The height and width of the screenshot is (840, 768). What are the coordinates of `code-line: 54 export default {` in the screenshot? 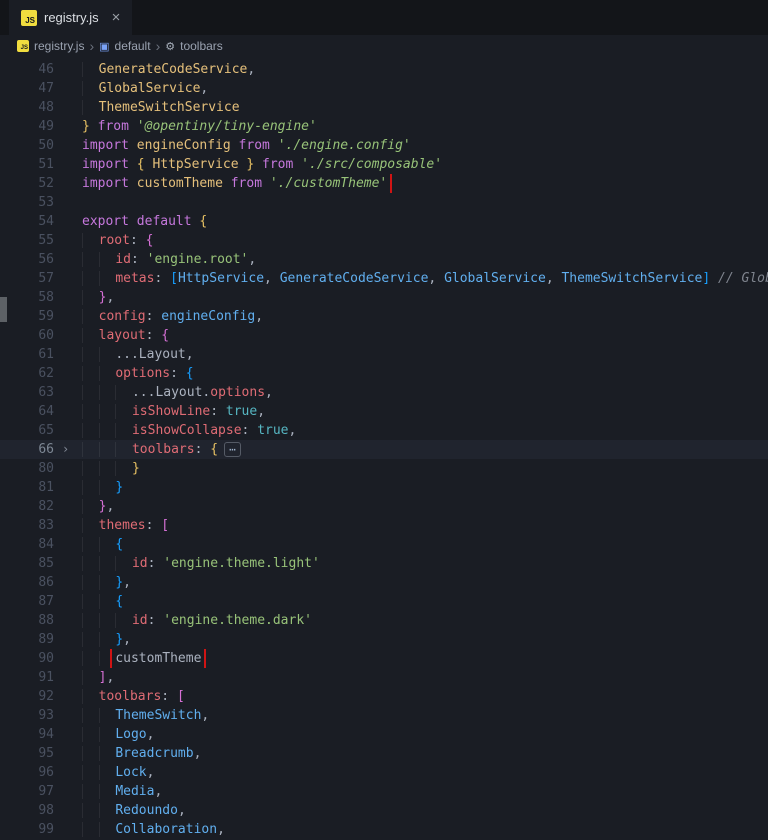 It's located at (384, 221).